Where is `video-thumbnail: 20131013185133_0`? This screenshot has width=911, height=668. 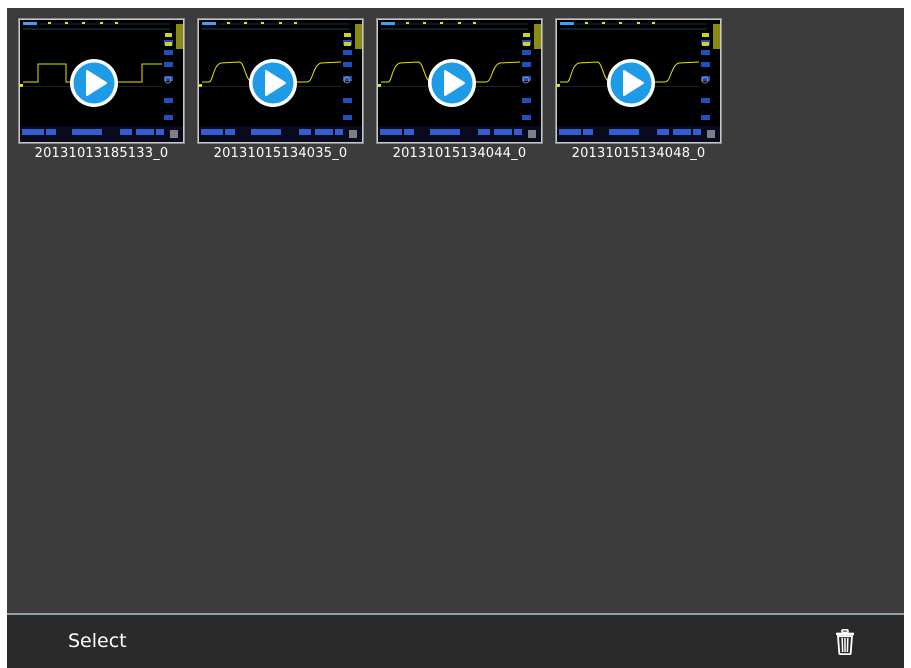
video-thumbnail: 20131013185133_0 is located at coordinates (101, 92).